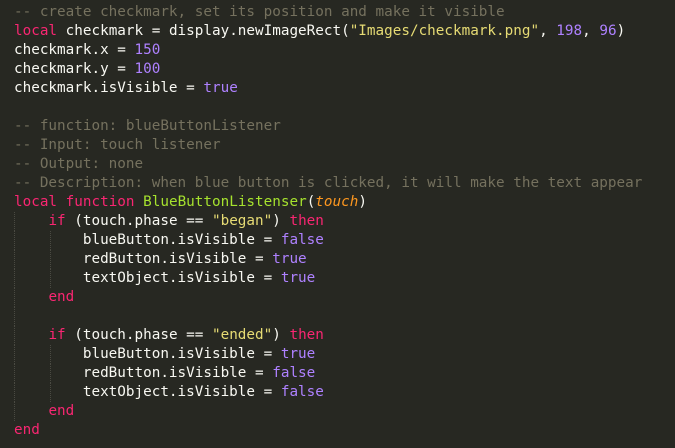 This screenshot has width=675, height=448. What do you see at coordinates (242, 221) in the screenshot?
I see `code-string: "began"` at bounding box center [242, 221].